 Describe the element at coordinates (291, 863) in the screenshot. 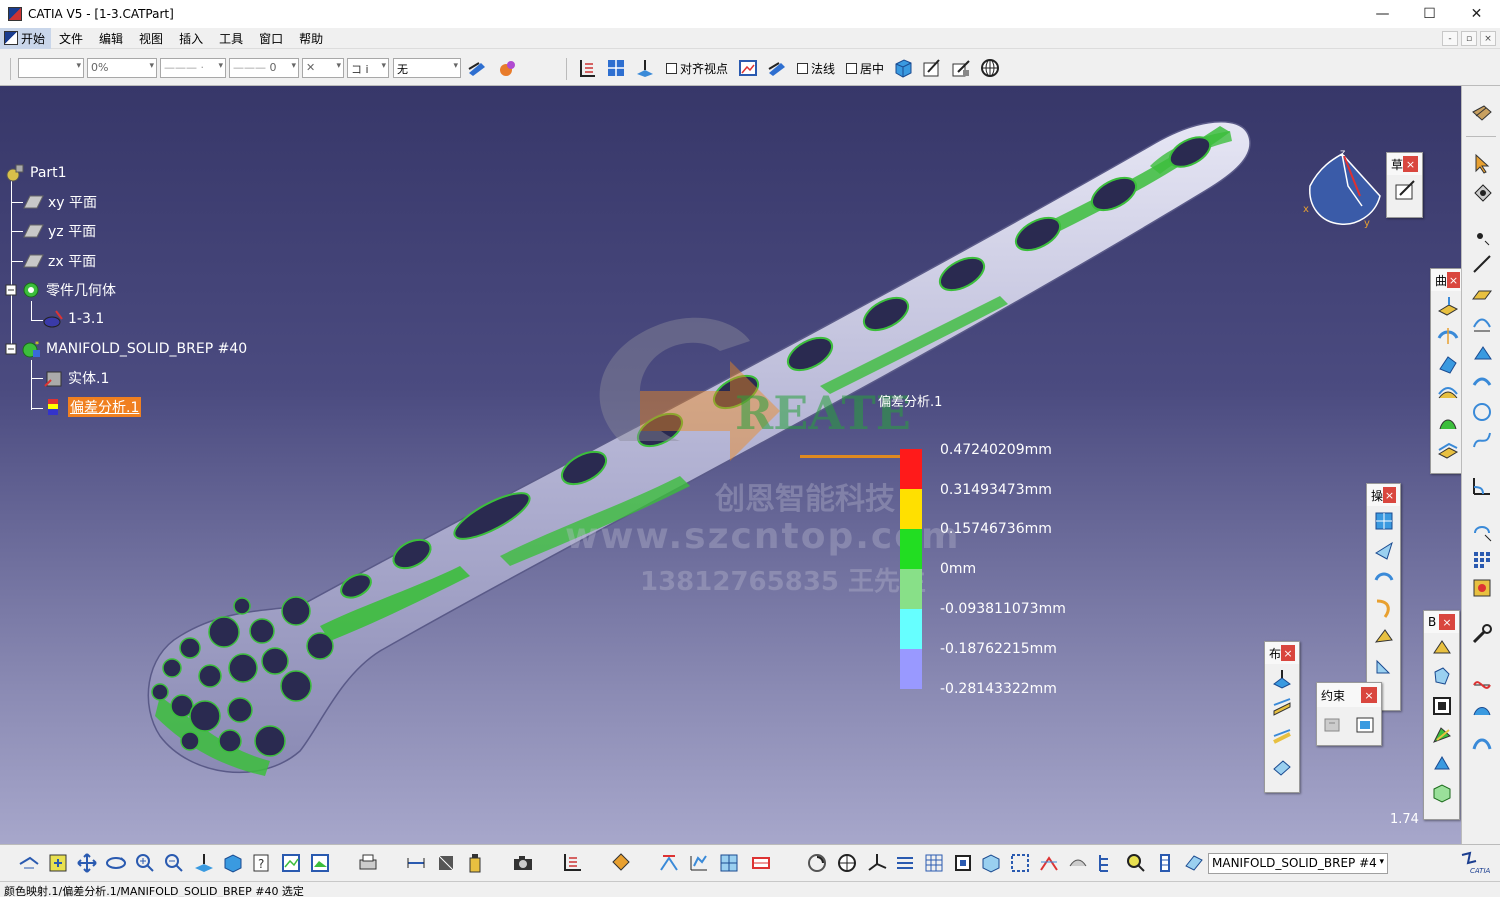

I see `swap-visible-icon` at that location.